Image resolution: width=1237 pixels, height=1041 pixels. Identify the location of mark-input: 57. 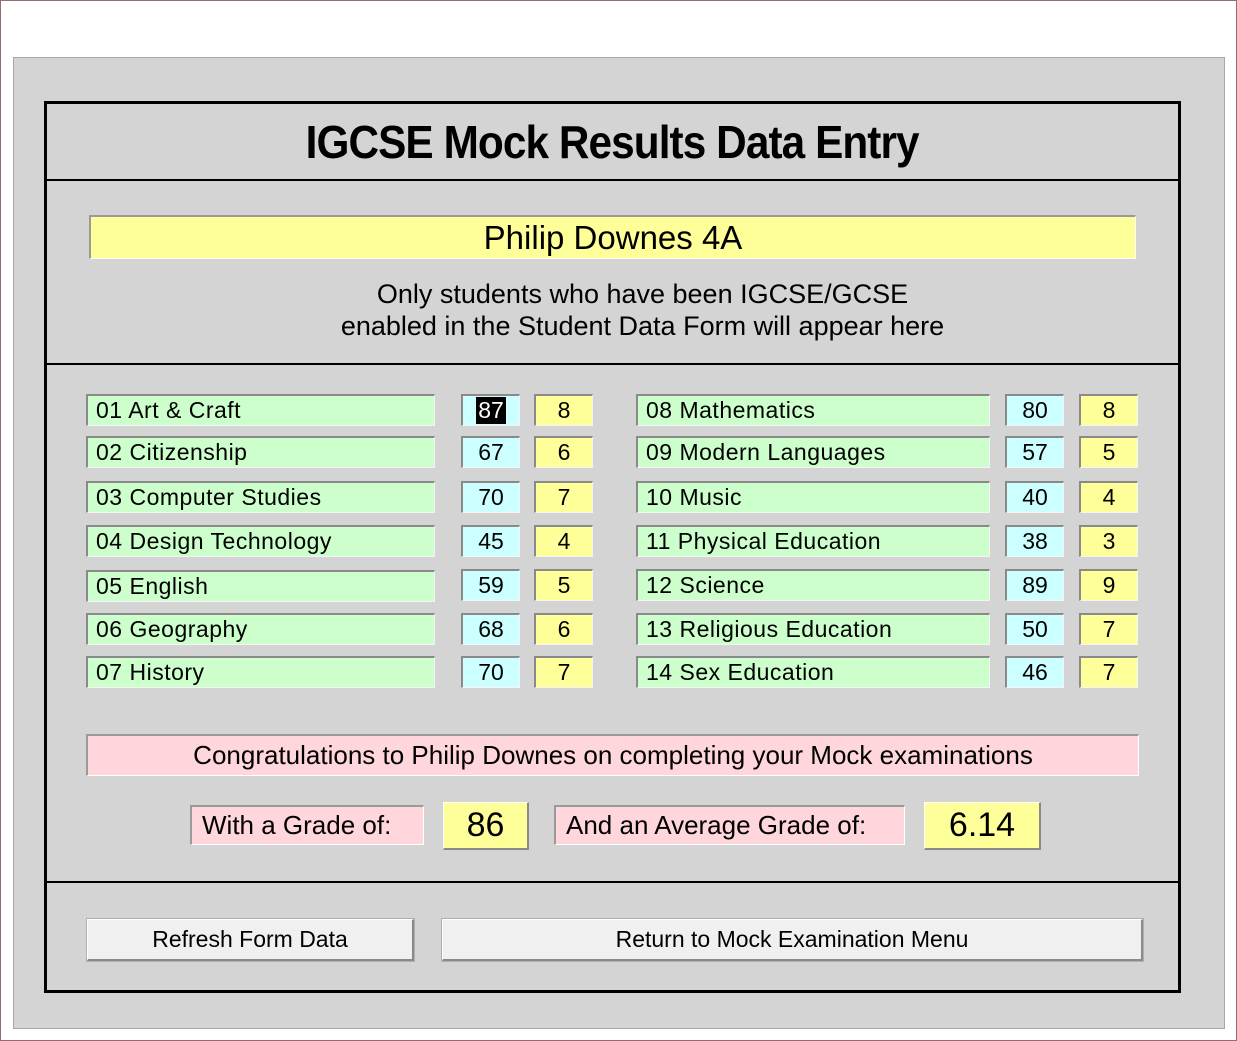
(1034, 452).